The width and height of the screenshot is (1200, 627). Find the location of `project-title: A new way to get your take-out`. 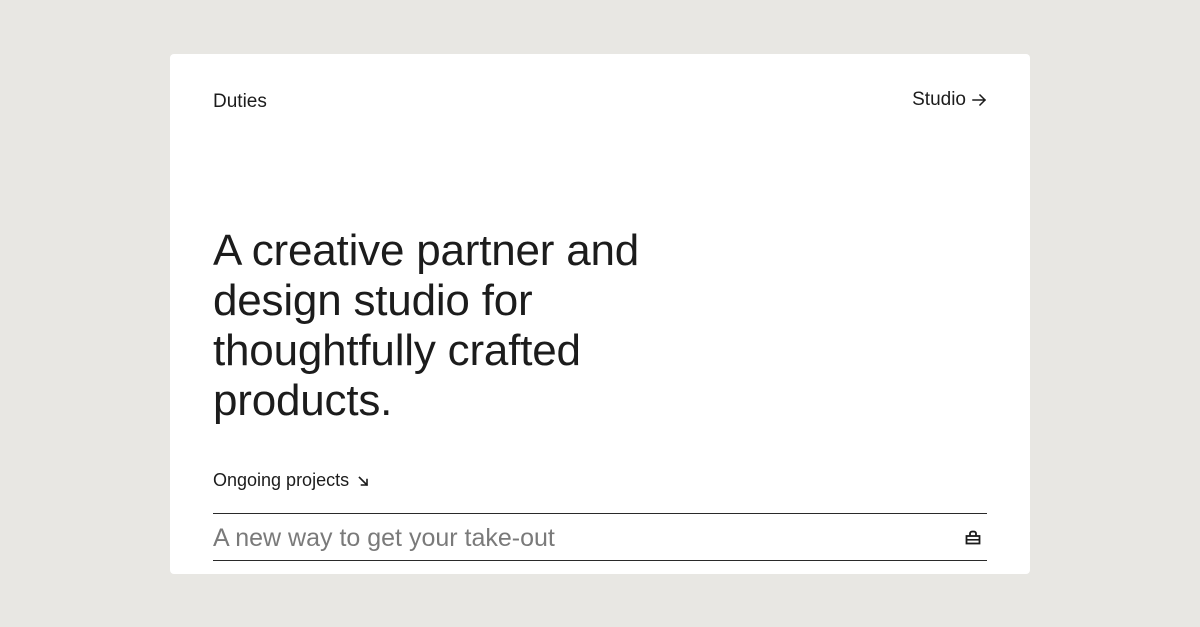

project-title: A new way to get your take-out is located at coordinates (384, 538).